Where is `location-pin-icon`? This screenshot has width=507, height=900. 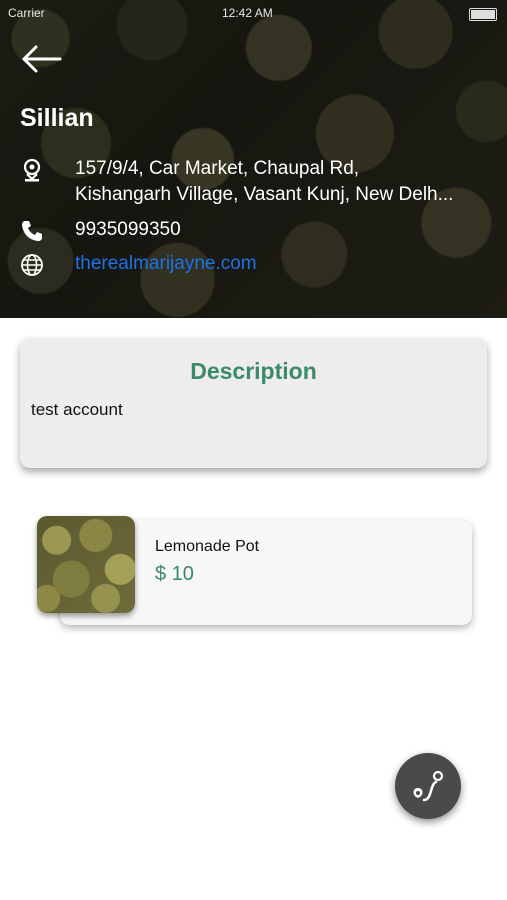
location-pin-icon is located at coordinates (32, 170).